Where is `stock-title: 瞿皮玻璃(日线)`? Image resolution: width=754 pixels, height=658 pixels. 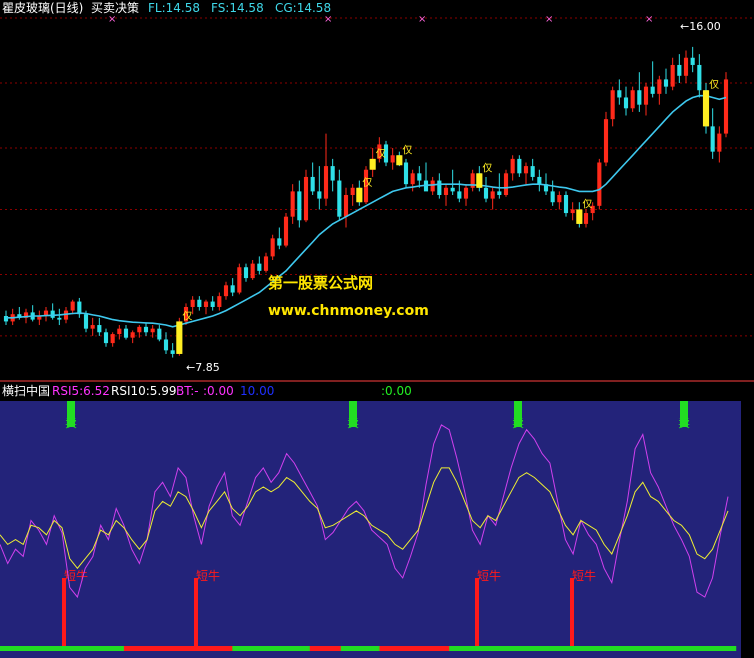 stock-title: 瞿皮玻璃(日线) is located at coordinates (42, 8).